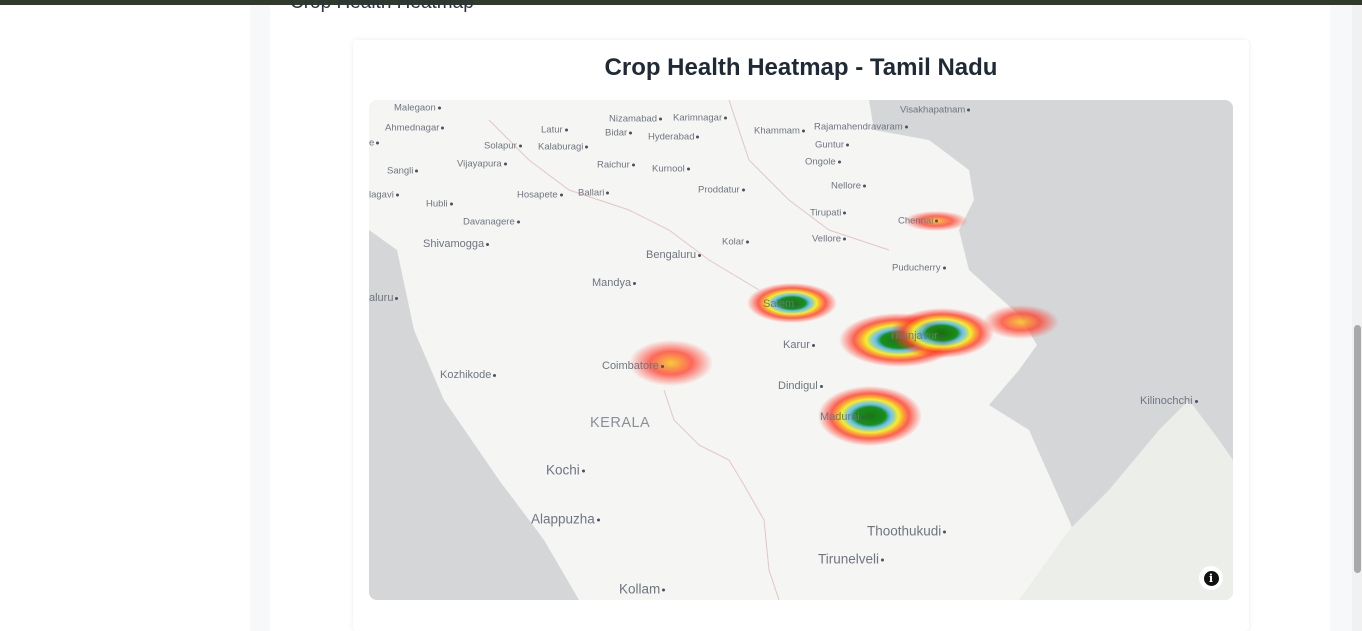  Describe the element at coordinates (800, 386) in the screenshot. I see `city-label: Dindigul` at that location.